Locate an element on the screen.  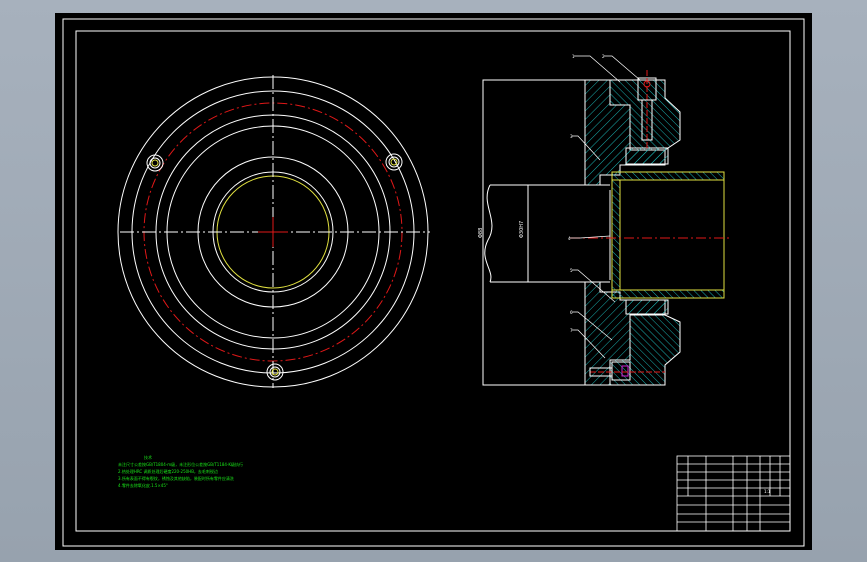
note-line-1: 未注尺寸公差按GB/T1804-m级，未注形位公差按GB/T1184-K级执行 is located at coordinates (181, 464).